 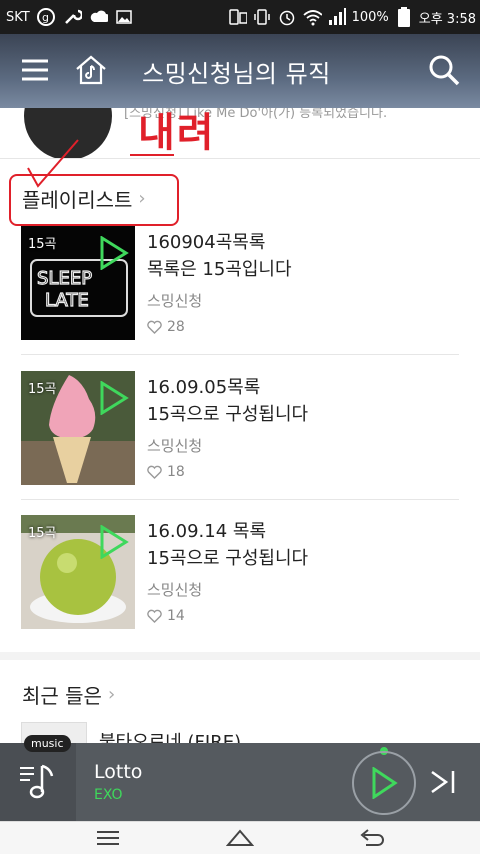 I want to click on now-playing-title: Lotto, so click(x=118, y=772).